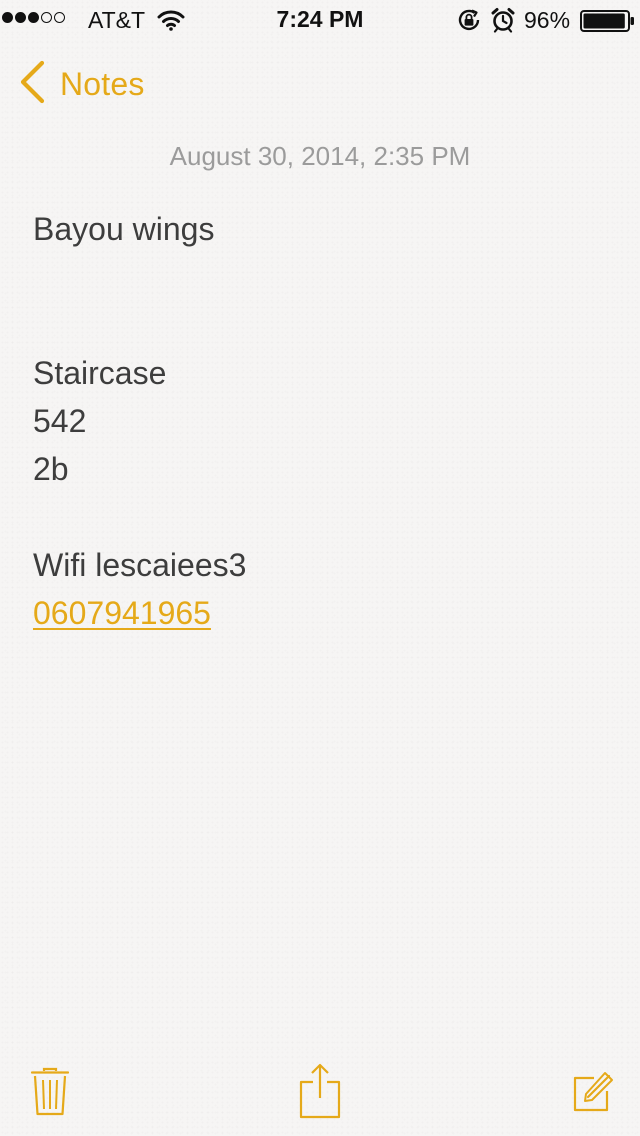 The width and height of the screenshot is (640, 1136). Describe the element at coordinates (608, 23) in the screenshot. I see `battery-icon` at that location.